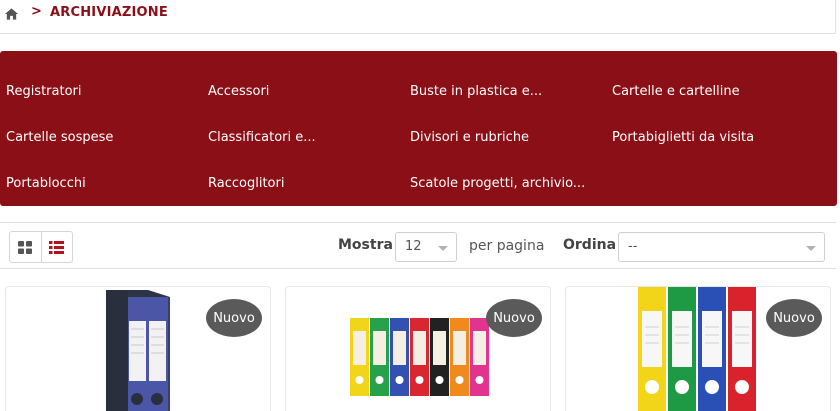 The image size is (840, 411). What do you see at coordinates (676, 91) in the screenshot?
I see `category-cartelle-e-cartelline: Cartelle e cartelline` at bounding box center [676, 91].